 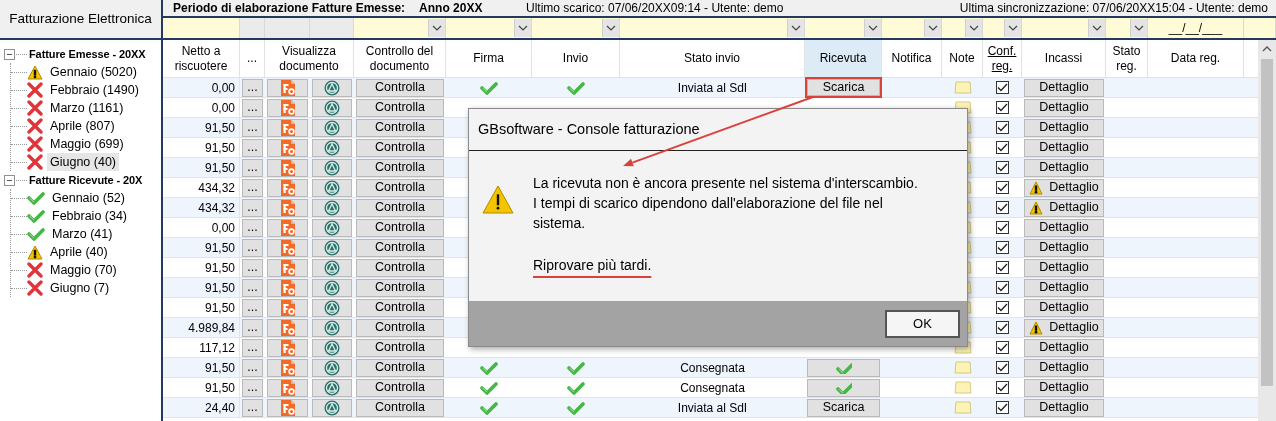 What do you see at coordinates (80, 288) in the screenshot?
I see `tree-item: Giugno (7)` at bounding box center [80, 288].